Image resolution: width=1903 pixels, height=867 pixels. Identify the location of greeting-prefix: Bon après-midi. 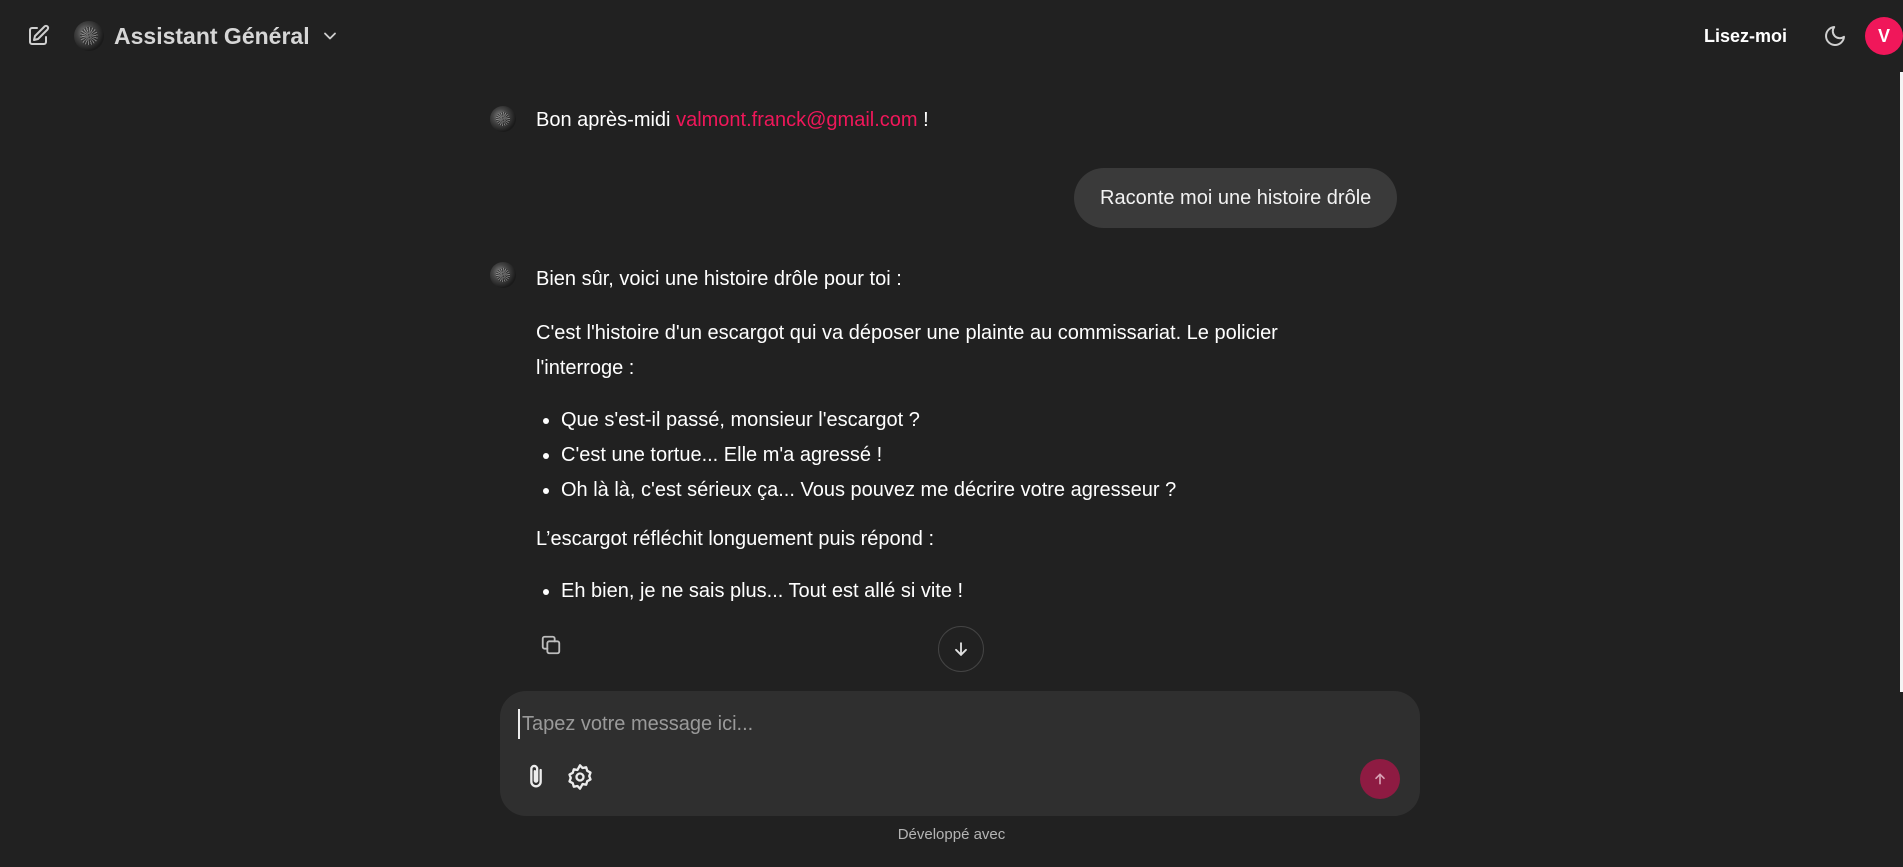
(603, 120).